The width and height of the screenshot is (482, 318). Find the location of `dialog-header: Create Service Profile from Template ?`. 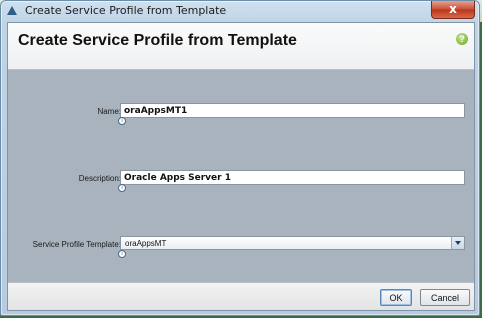

dialog-header: Create Service Profile from Template ? is located at coordinates (241, 46).